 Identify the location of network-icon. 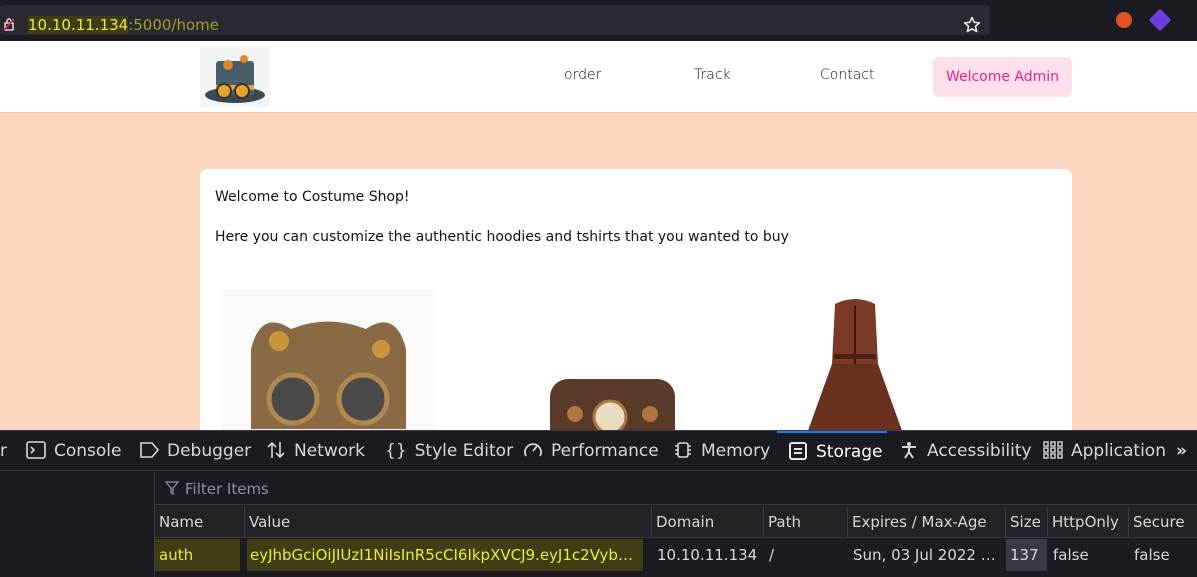
(276, 450).